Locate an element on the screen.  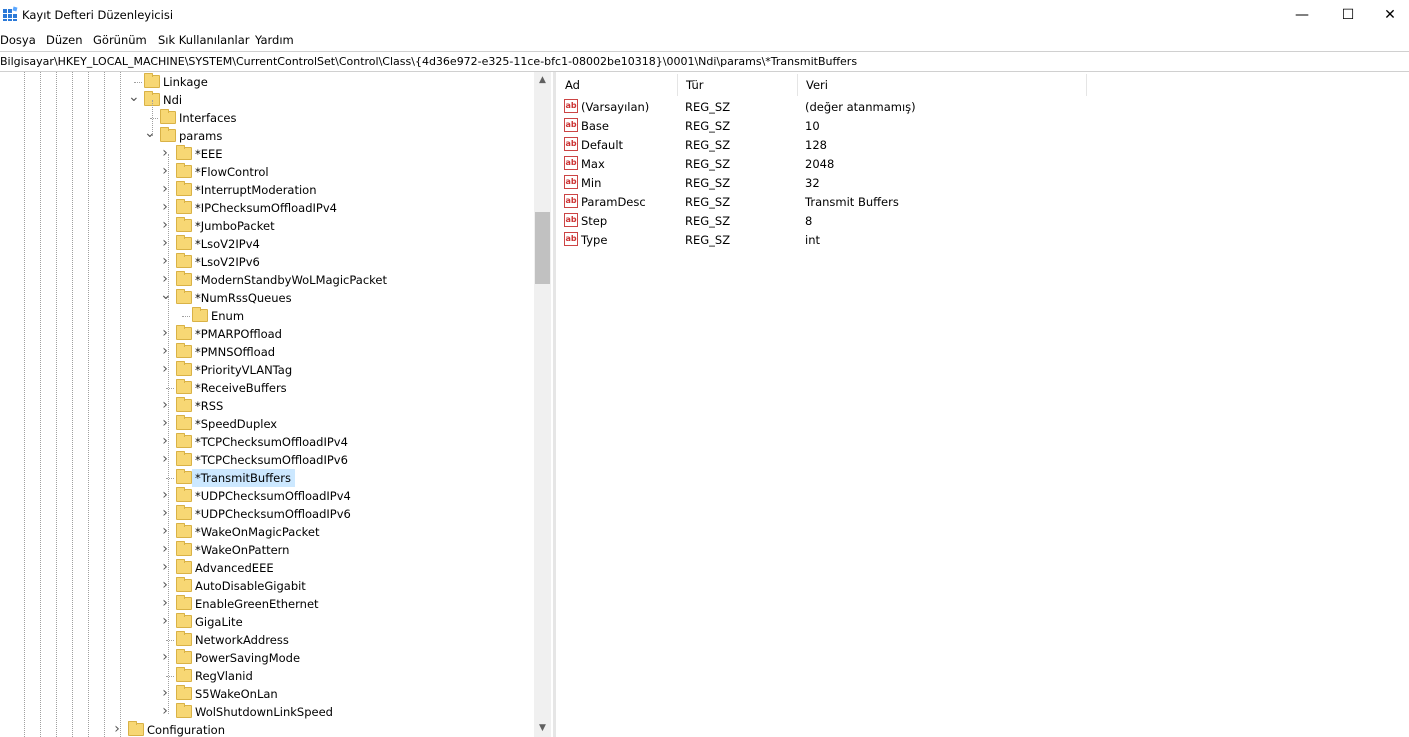
tree-item: › *IPChecksumOffloadIPv4 is located at coordinates (267, 208).